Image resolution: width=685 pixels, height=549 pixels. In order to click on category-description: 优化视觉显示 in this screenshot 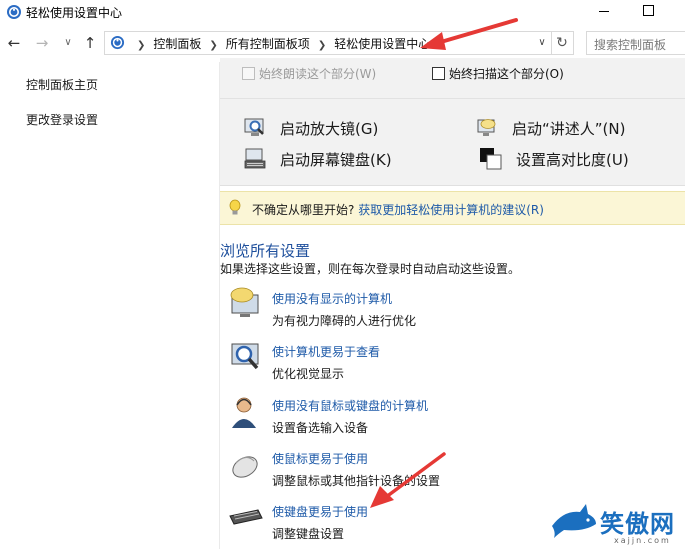, I will do `click(308, 374)`.